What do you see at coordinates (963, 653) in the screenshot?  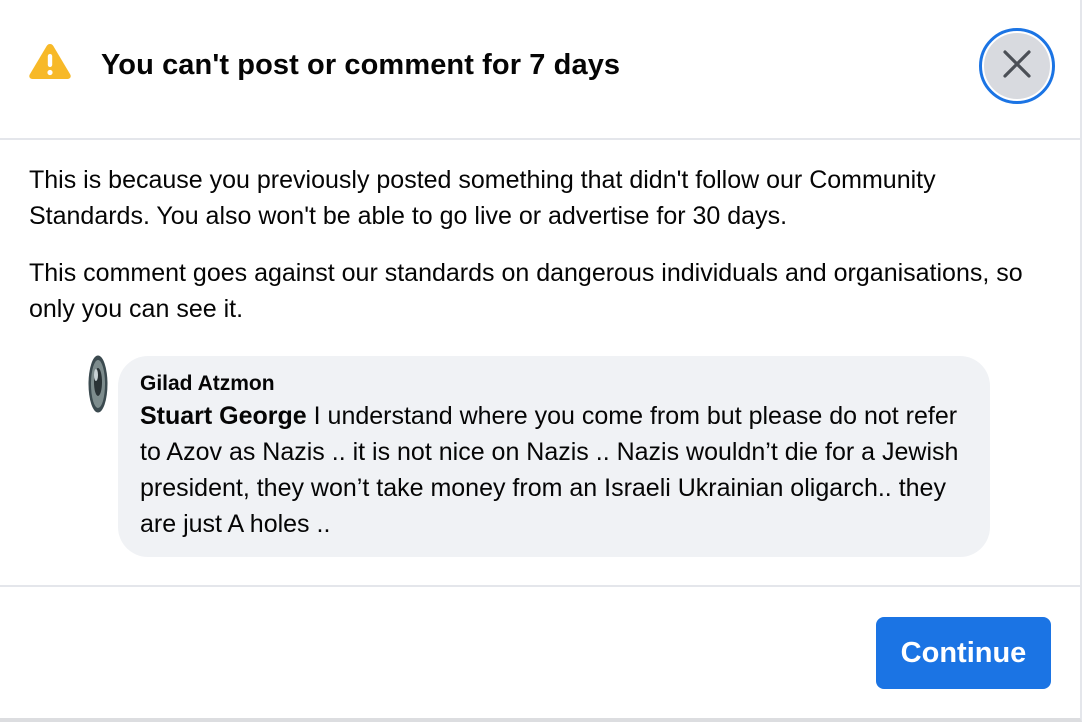 I see `continue-button: Continue` at bounding box center [963, 653].